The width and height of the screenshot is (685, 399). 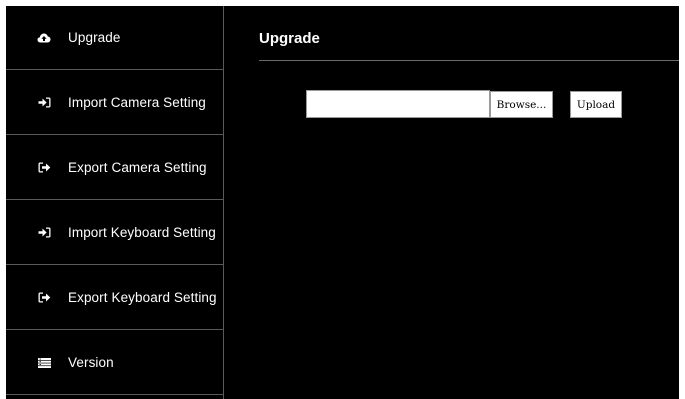 What do you see at coordinates (44, 363) in the screenshot?
I see `list-icon` at bounding box center [44, 363].